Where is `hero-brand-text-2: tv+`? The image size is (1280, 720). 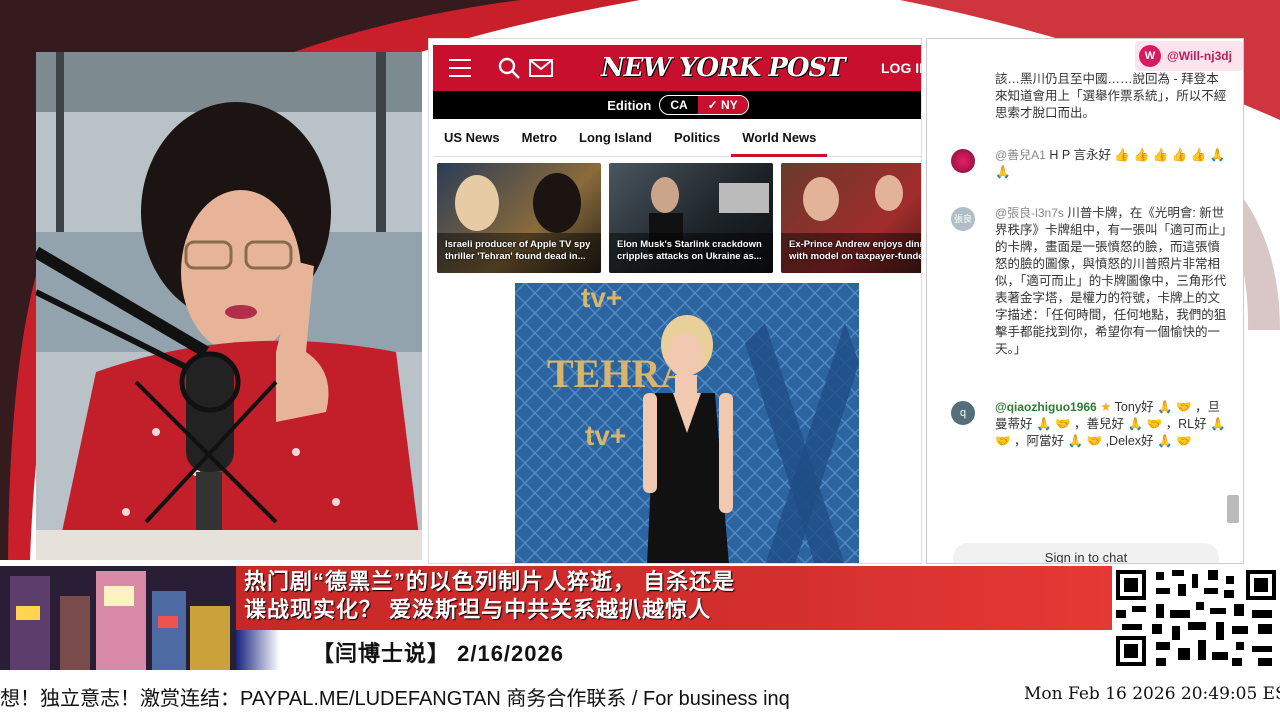
hero-brand-text-2: tv+ is located at coordinates (605, 435).